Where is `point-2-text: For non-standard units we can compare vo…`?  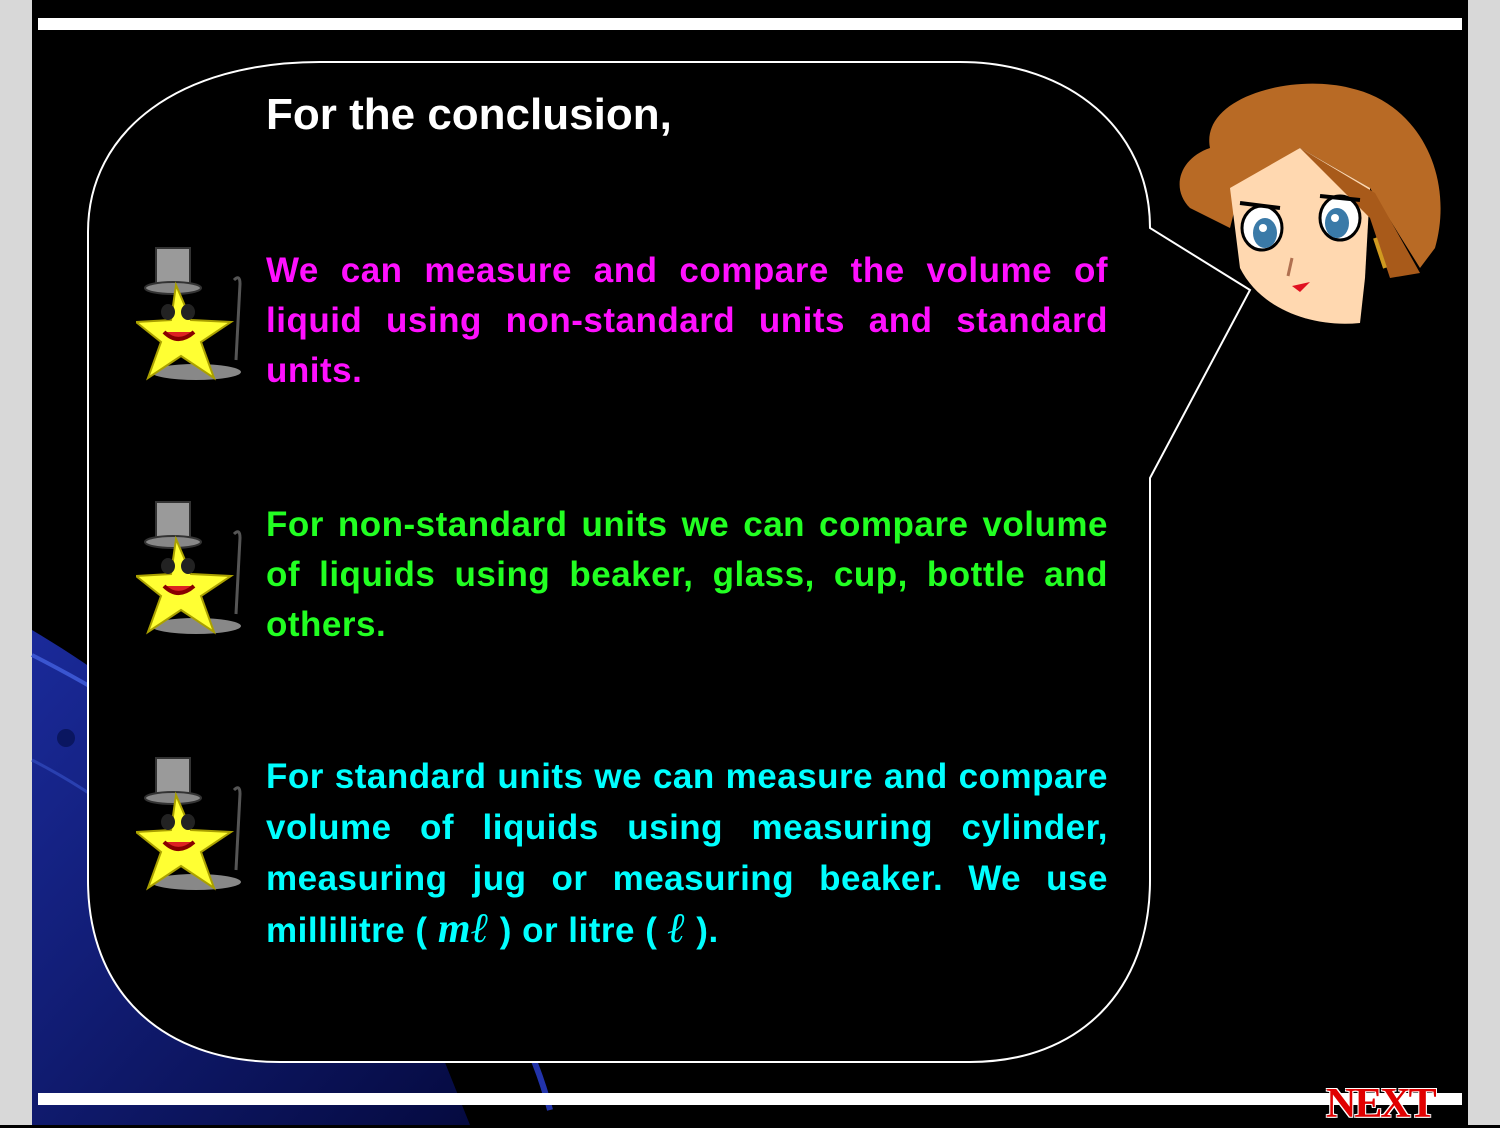 point-2-text: For non-standard units we can compare vo… is located at coordinates (687, 574).